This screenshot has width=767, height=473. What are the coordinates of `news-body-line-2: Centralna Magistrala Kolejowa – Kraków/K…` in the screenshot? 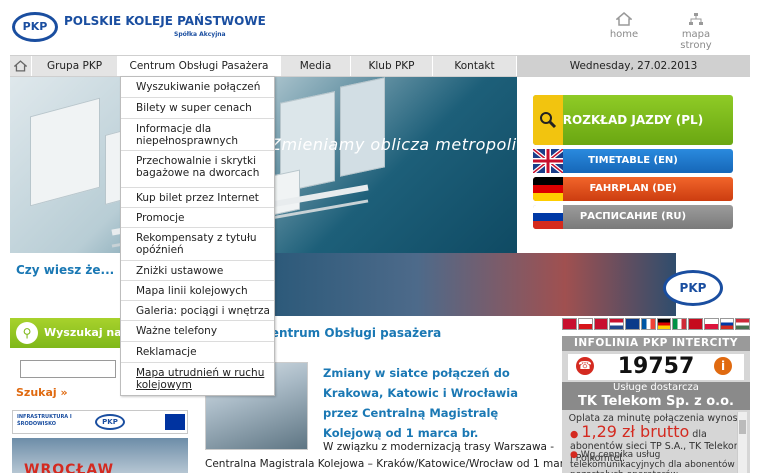 It's located at (390, 464).